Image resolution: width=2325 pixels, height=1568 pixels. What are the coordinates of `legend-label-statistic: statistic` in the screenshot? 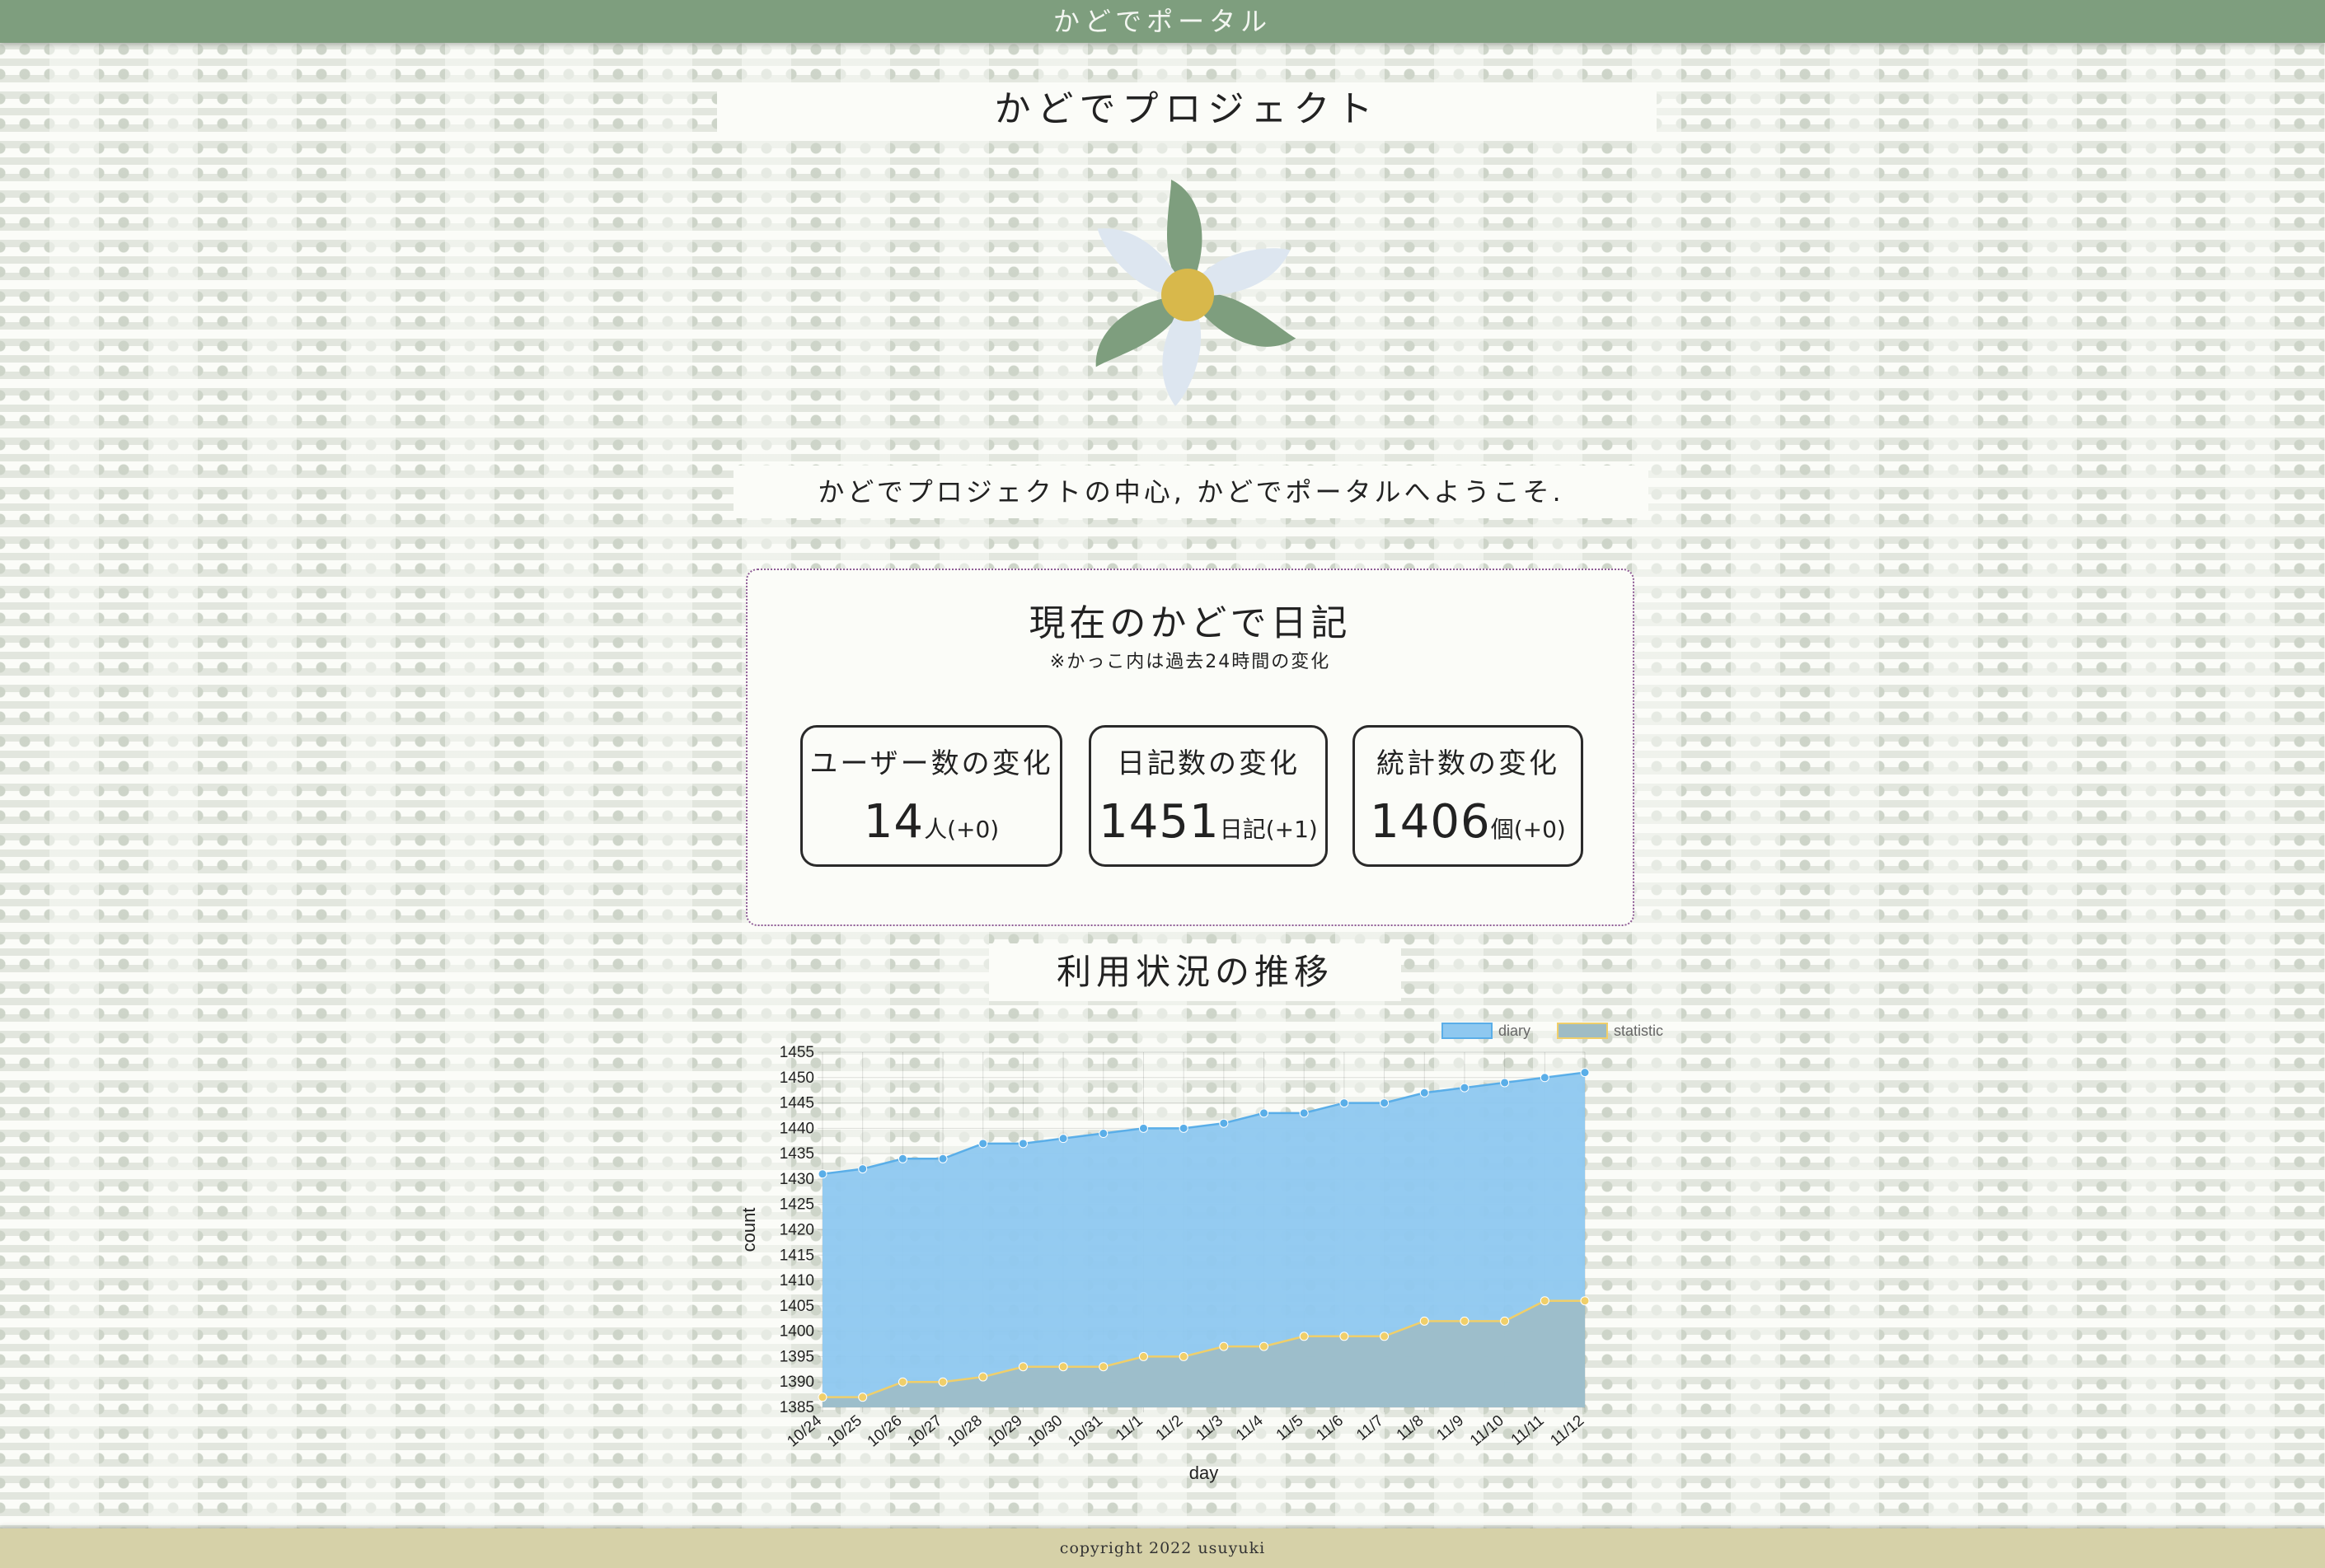 It's located at (1638, 1031).